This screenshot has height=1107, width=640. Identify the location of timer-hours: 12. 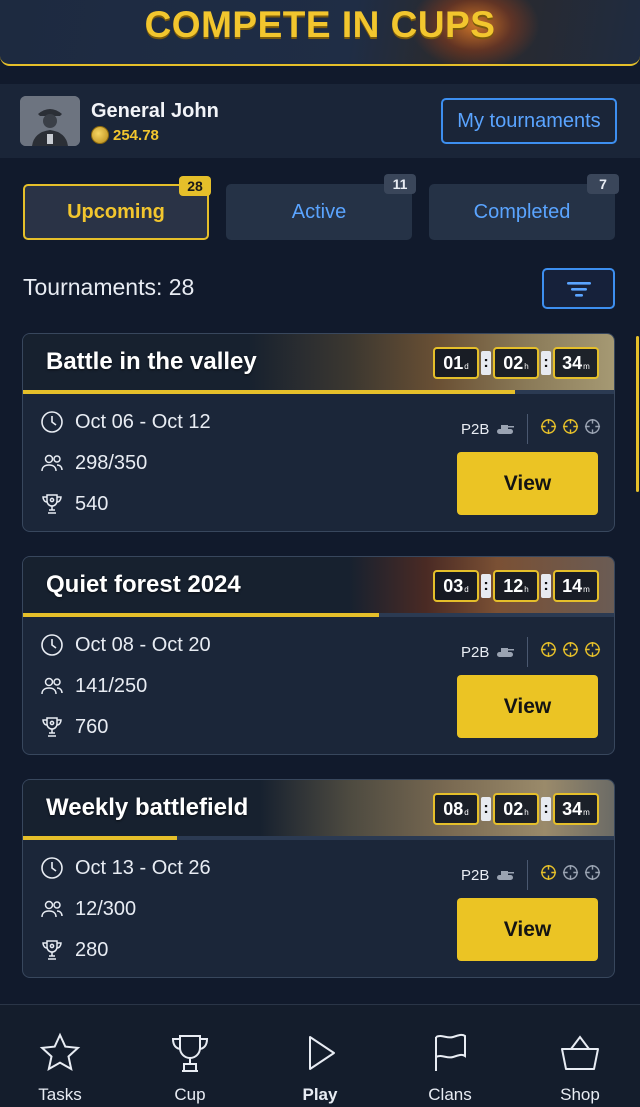
(513, 586).